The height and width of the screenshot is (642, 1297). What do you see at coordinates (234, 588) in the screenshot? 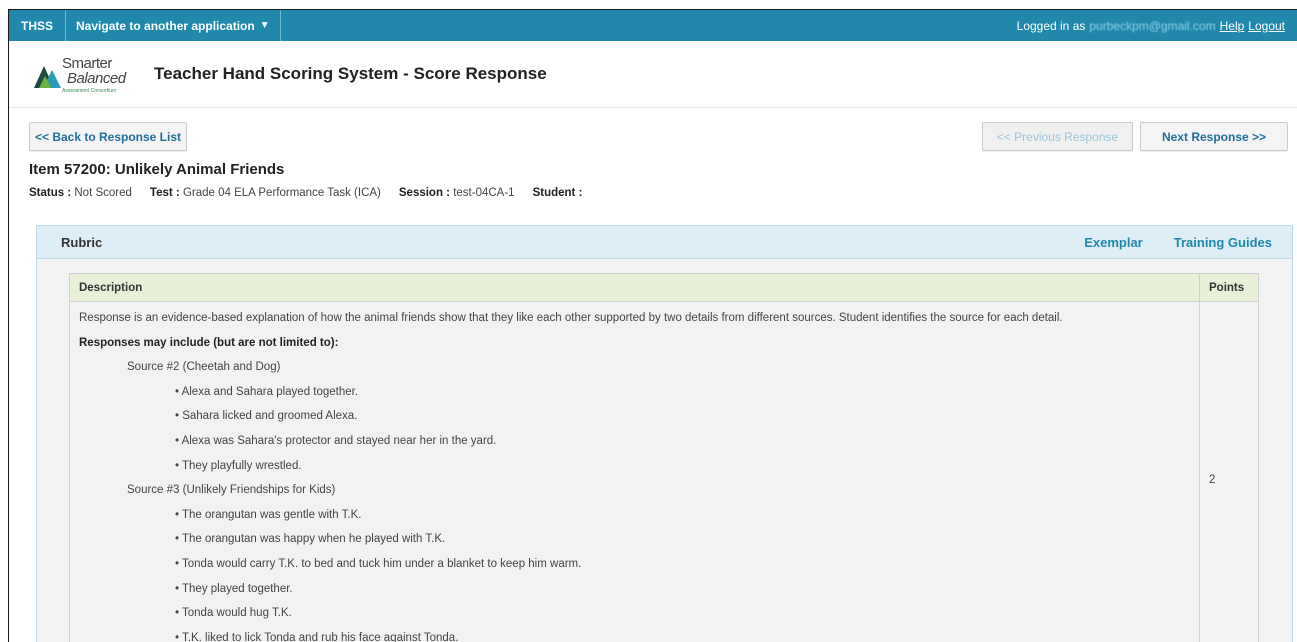
I see `rubric-bullet: • They played together.` at bounding box center [234, 588].